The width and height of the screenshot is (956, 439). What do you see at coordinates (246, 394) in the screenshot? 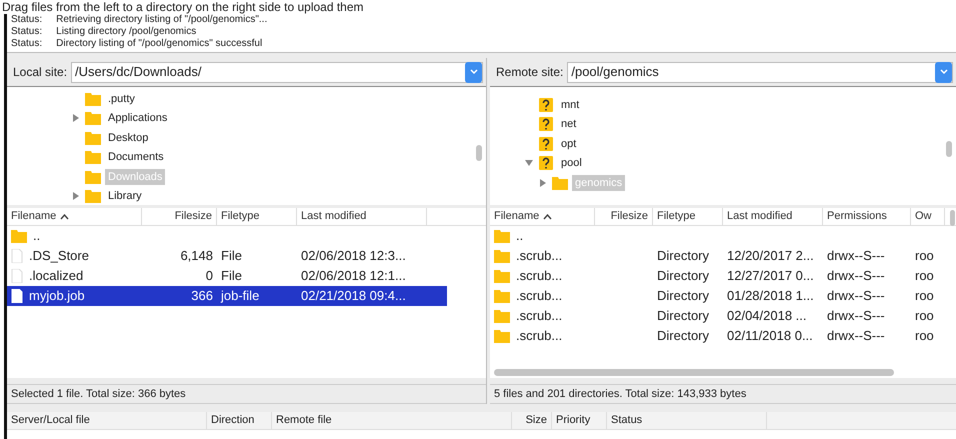
I see `status-text: Selected 1 file. Total size: 366 bytes` at bounding box center [246, 394].